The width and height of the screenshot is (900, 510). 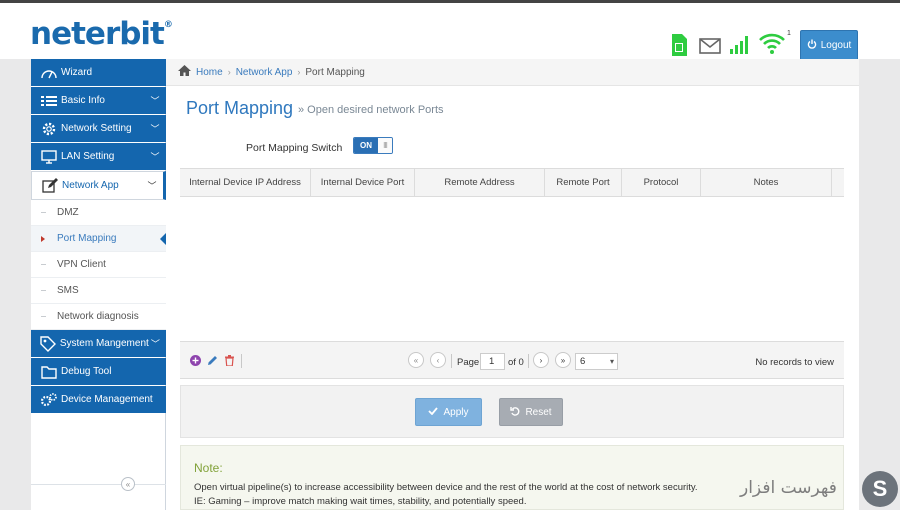 I want to click on note-title: Note:, so click(x=208, y=468).